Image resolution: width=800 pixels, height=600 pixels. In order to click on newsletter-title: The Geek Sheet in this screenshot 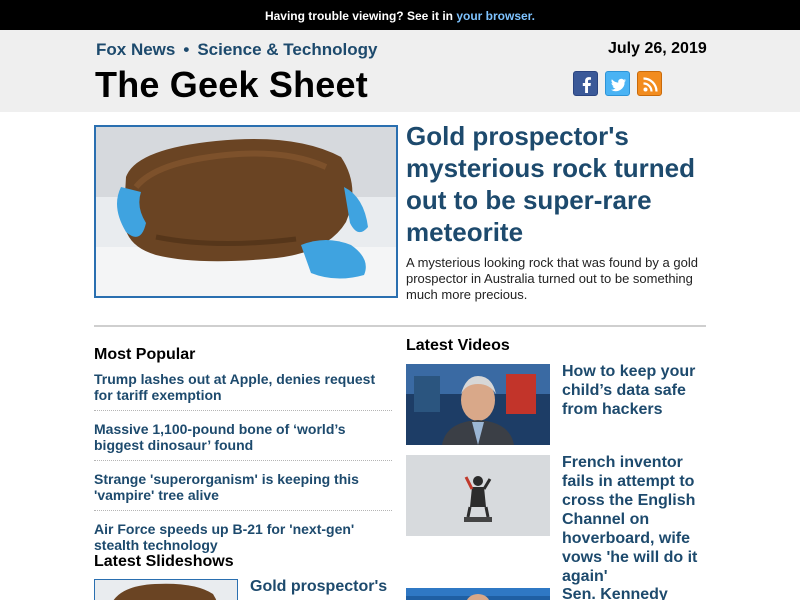, I will do `click(231, 84)`.